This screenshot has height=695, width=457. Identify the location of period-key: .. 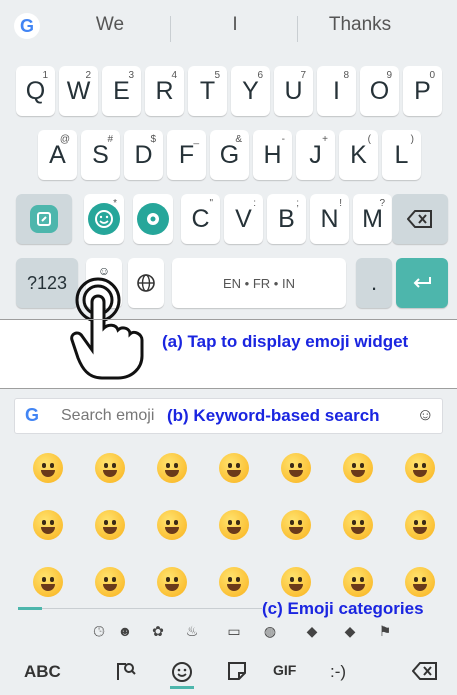
(374, 283).